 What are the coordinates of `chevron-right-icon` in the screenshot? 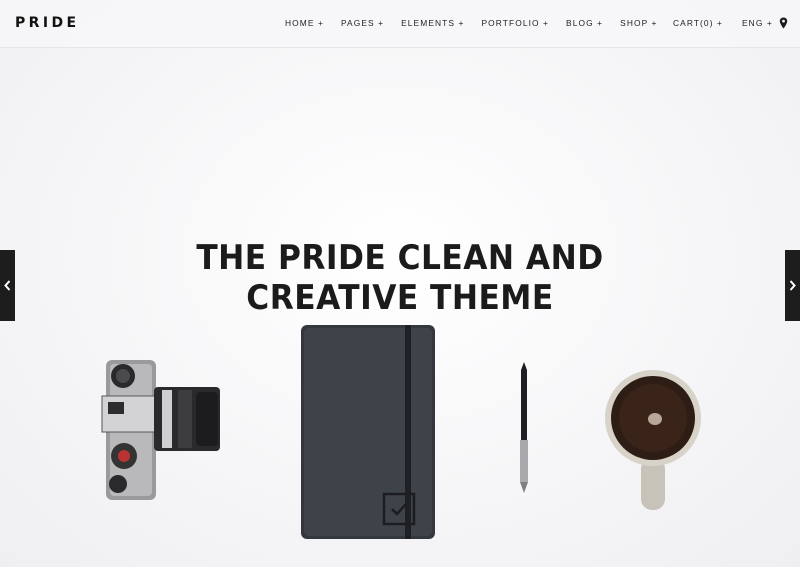 It's located at (792, 285).